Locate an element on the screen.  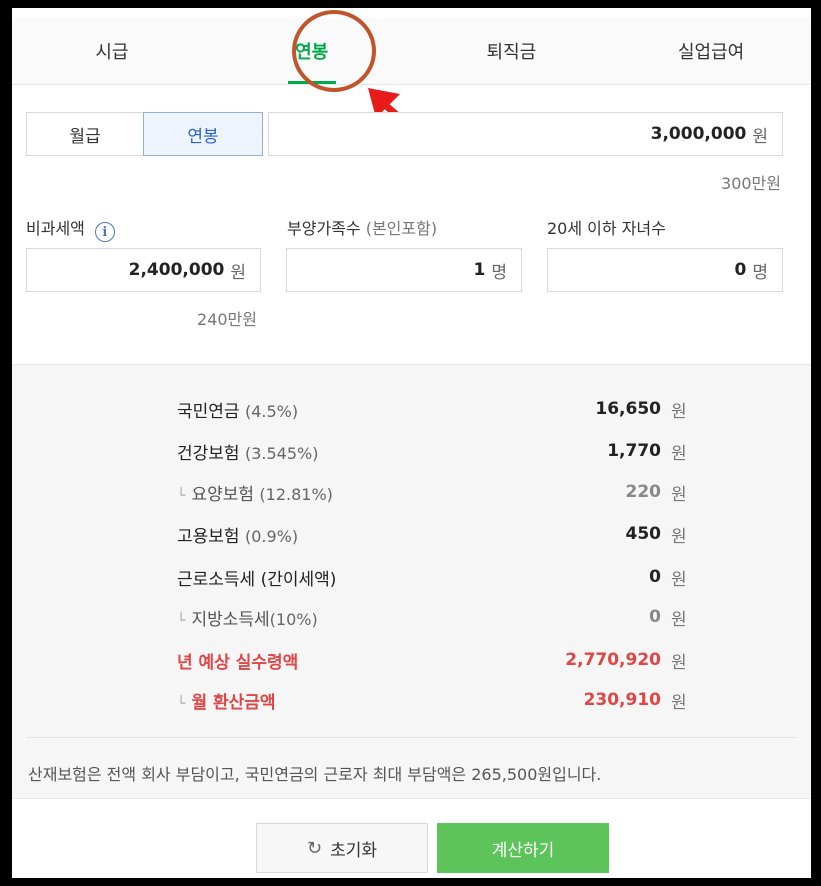
children-unit: 명 is located at coordinates (760, 272).